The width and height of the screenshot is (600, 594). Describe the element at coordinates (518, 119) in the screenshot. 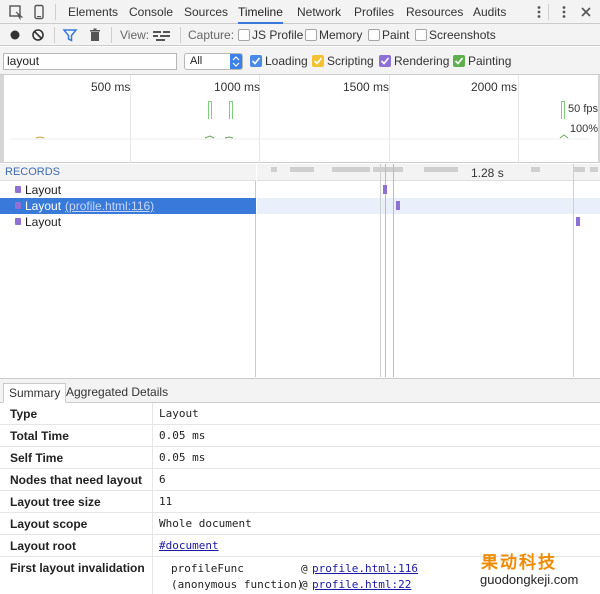

I see `overview-gridline` at that location.